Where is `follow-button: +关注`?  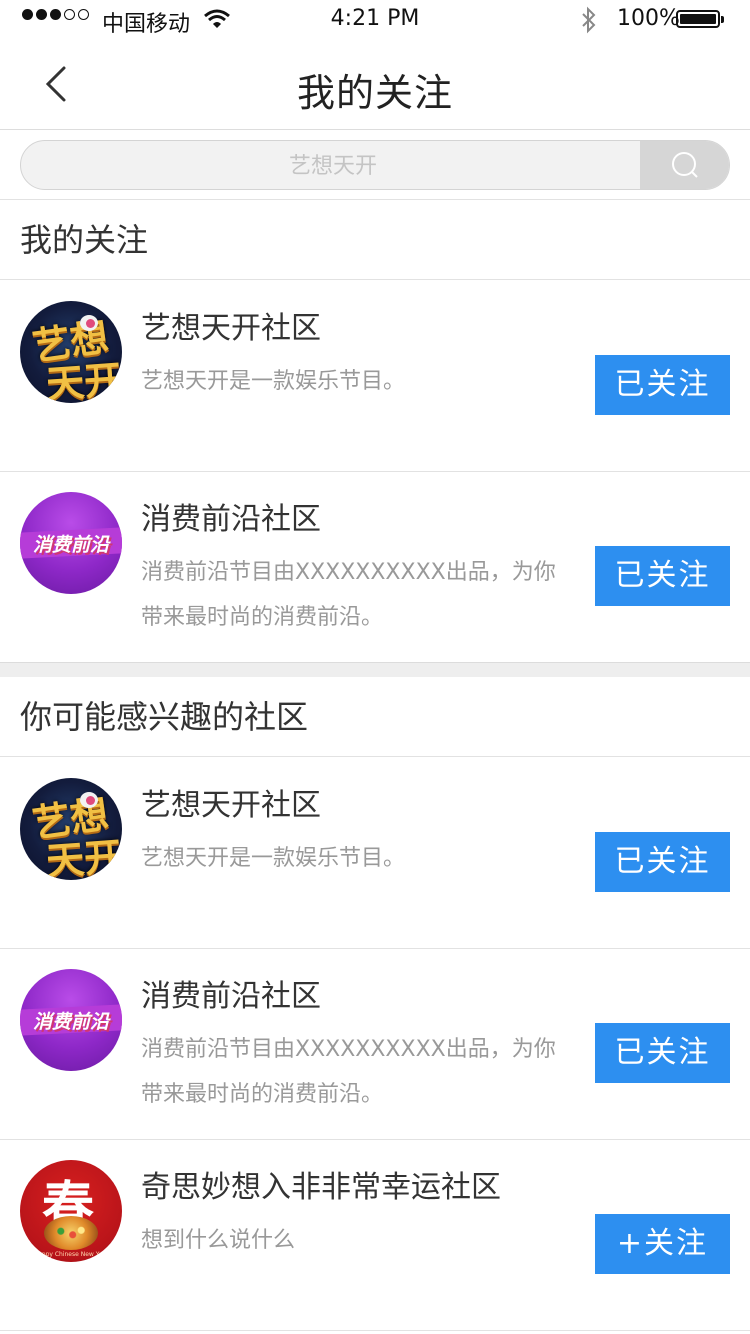 follow-button: +关注 is located at coordinates (662, 1244).